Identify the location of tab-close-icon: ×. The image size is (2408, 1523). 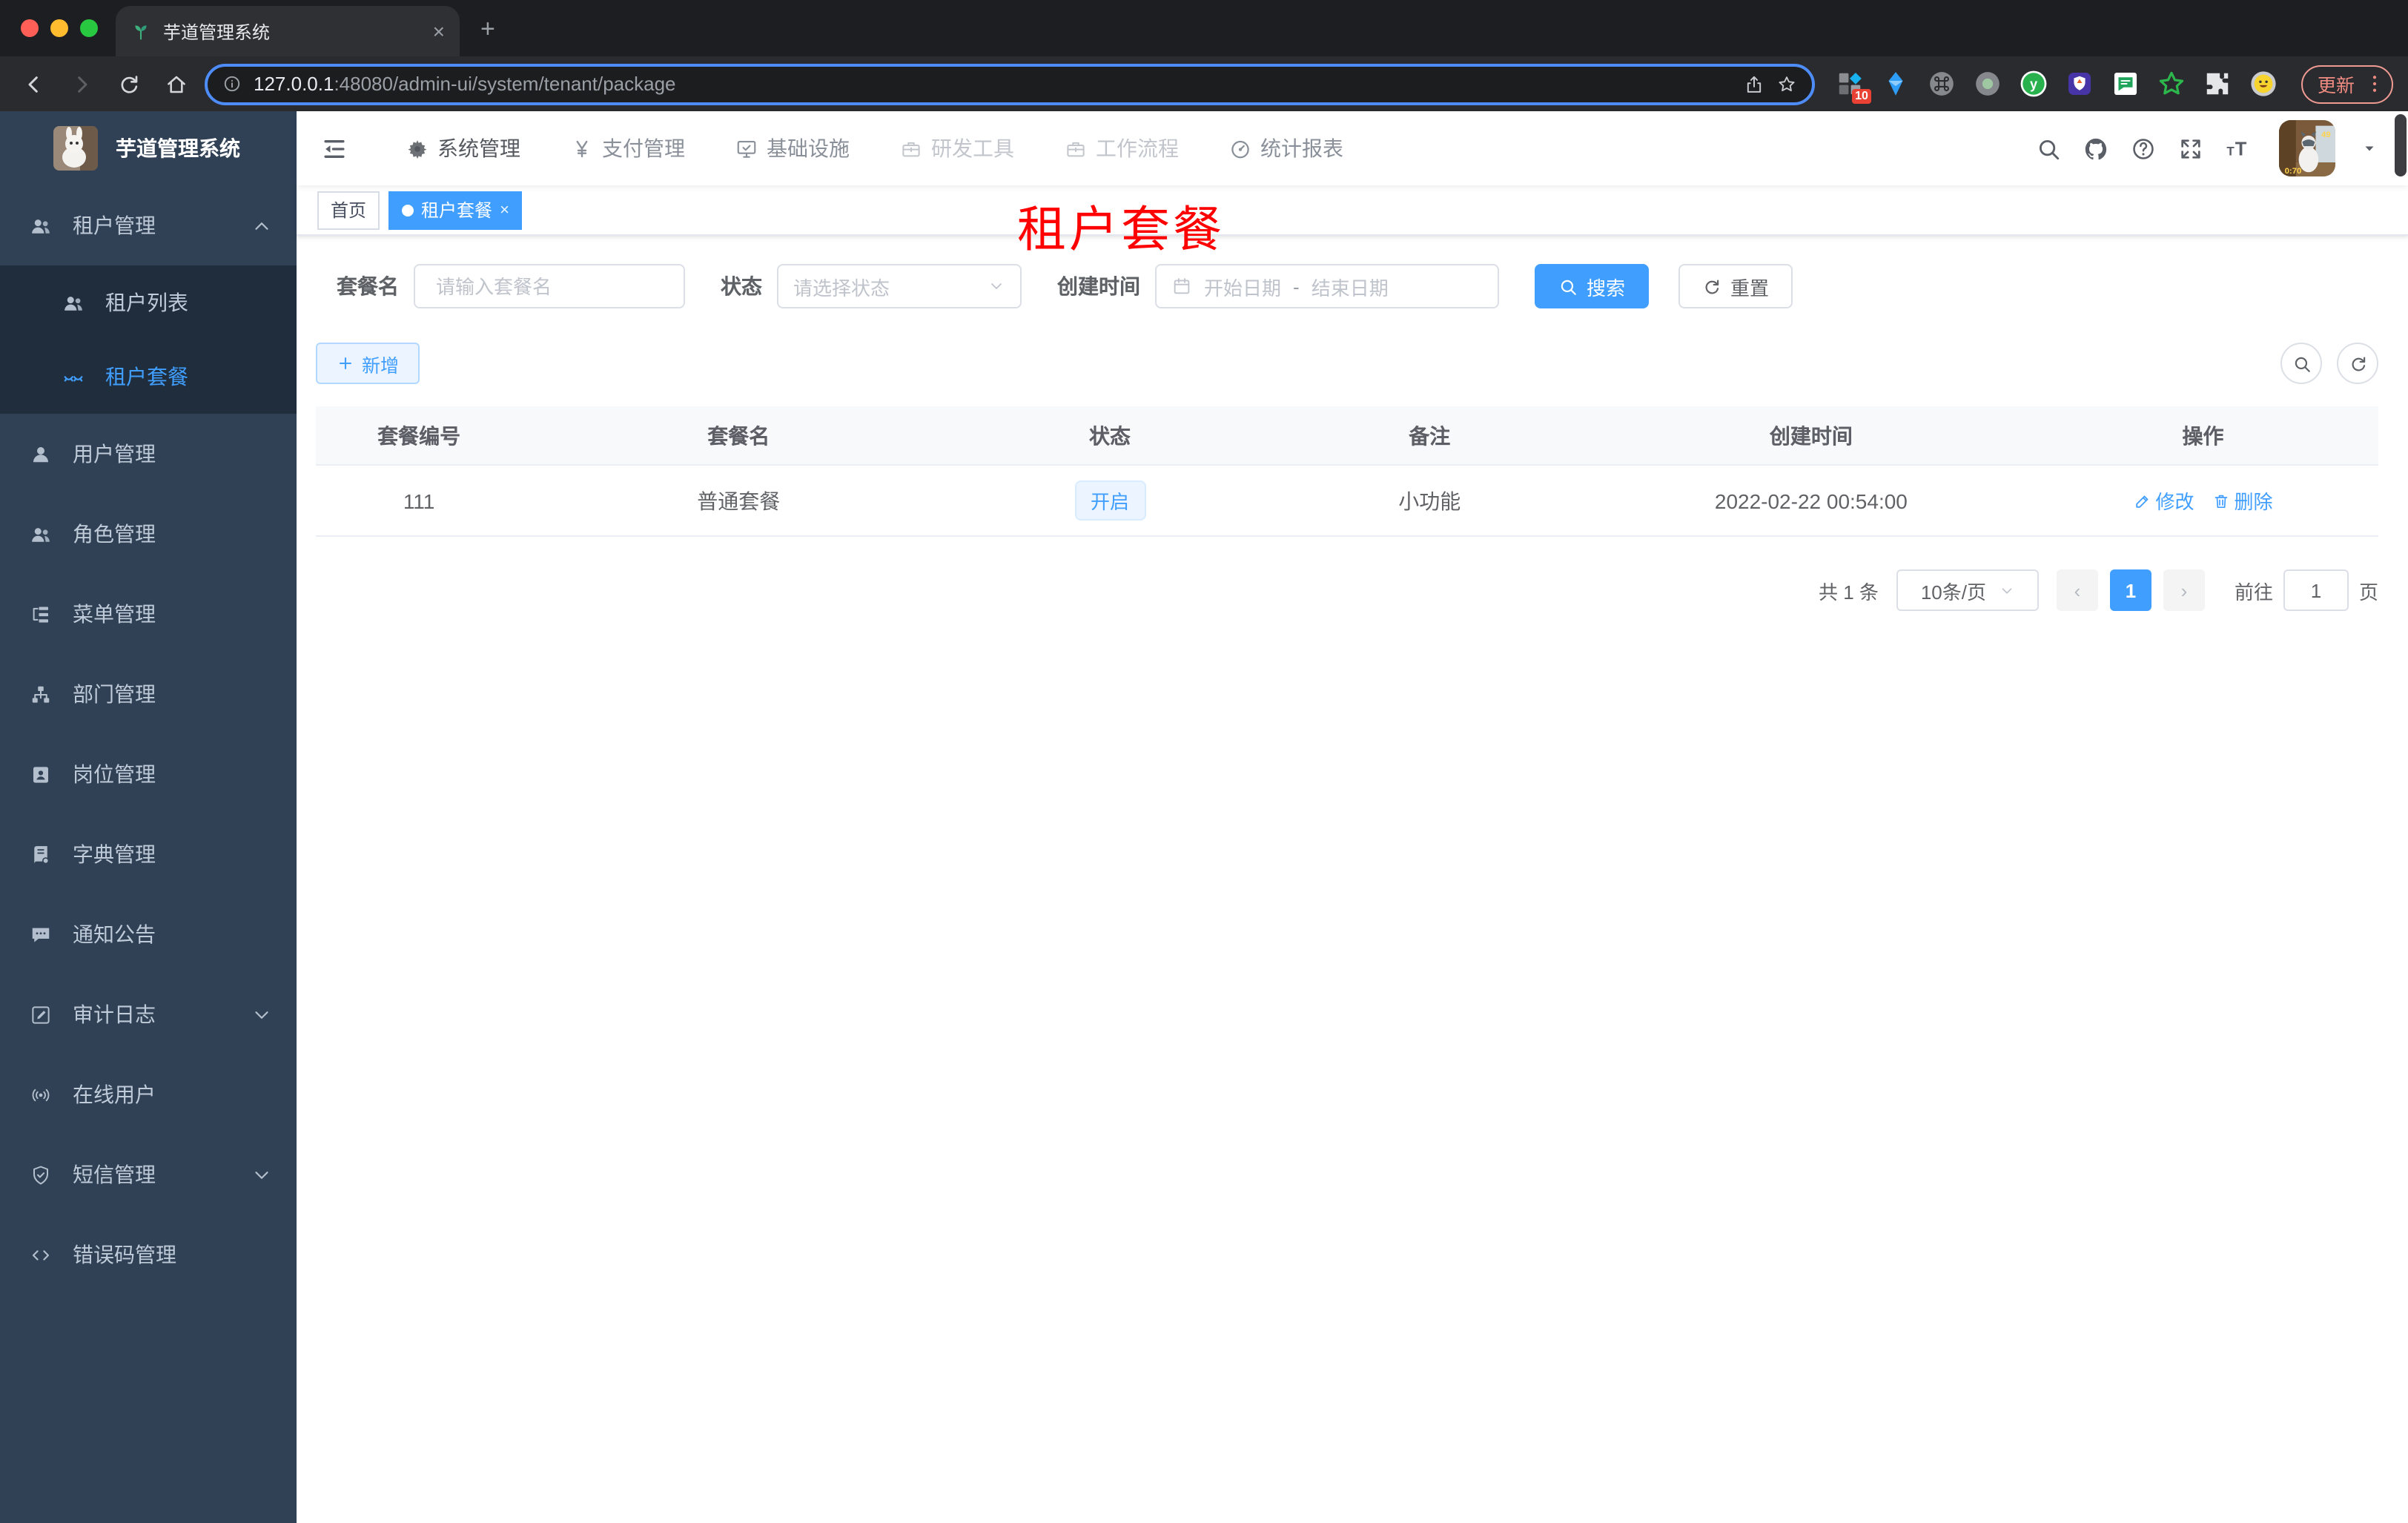
(439, 31).